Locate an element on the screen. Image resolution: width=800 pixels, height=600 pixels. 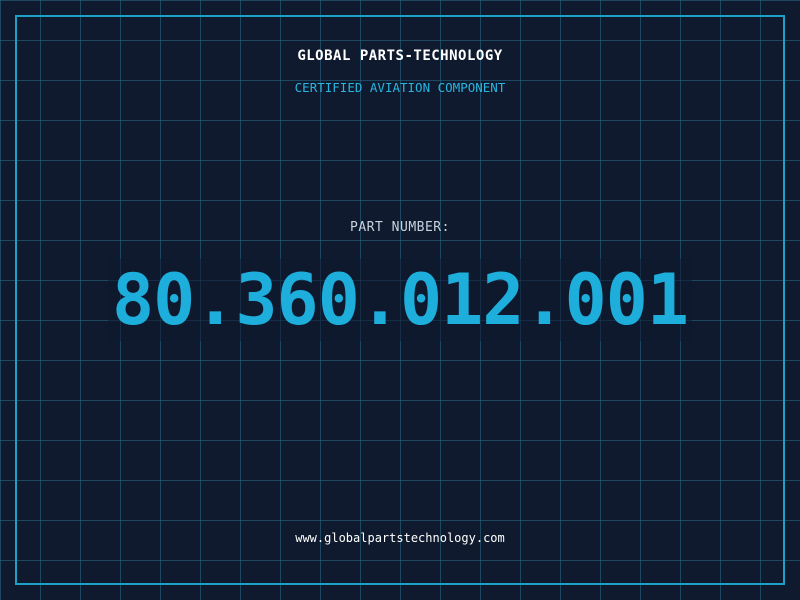
website-url: www.globalpartstechnology.com is located at coordinates (400, 538).